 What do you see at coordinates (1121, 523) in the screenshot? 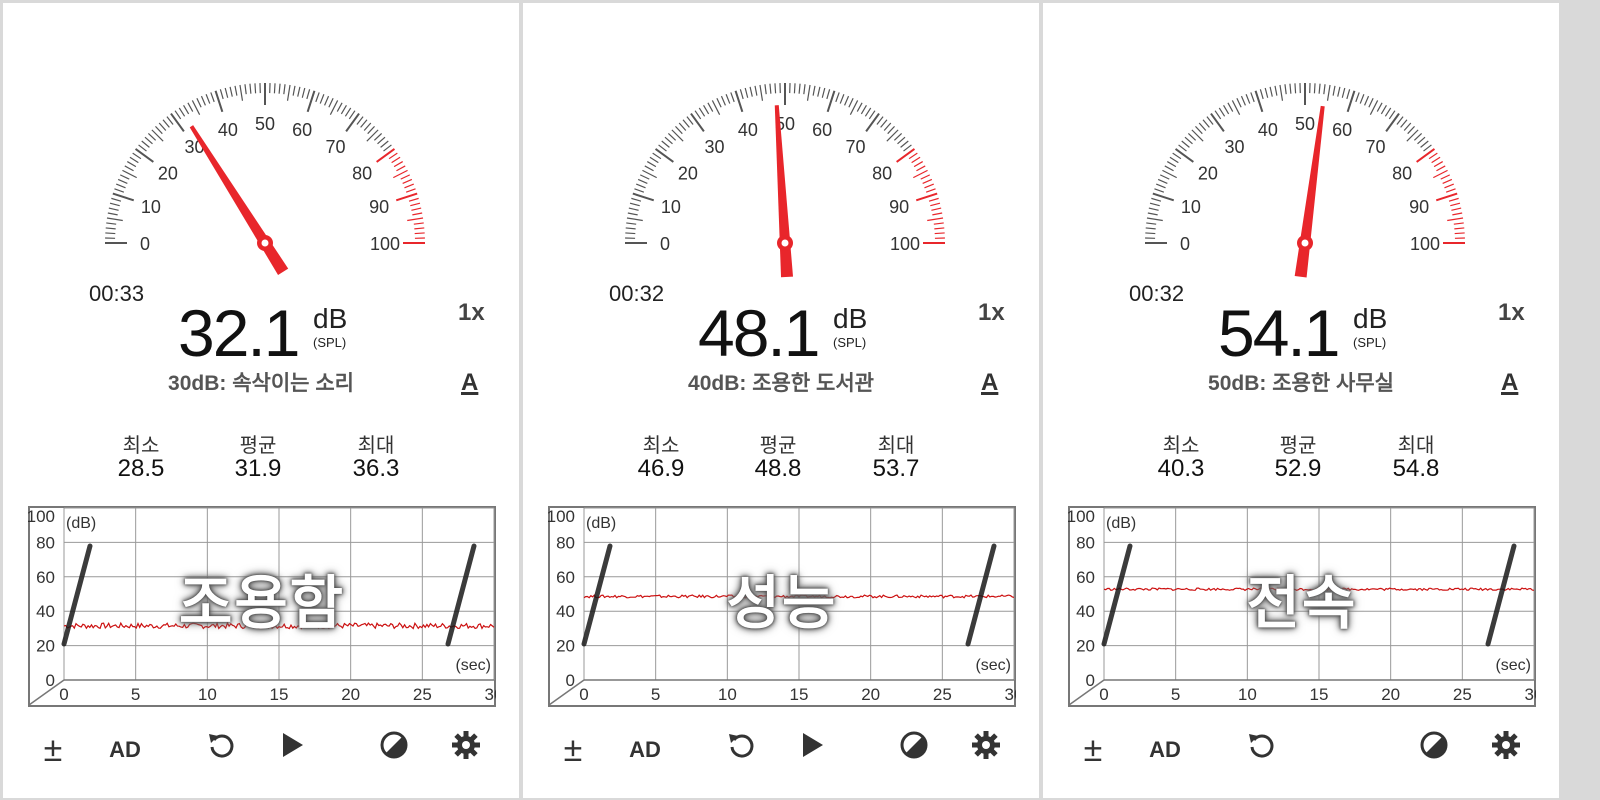
I see `y-axis-label: (dB)` at bounding box center [1121, 523].